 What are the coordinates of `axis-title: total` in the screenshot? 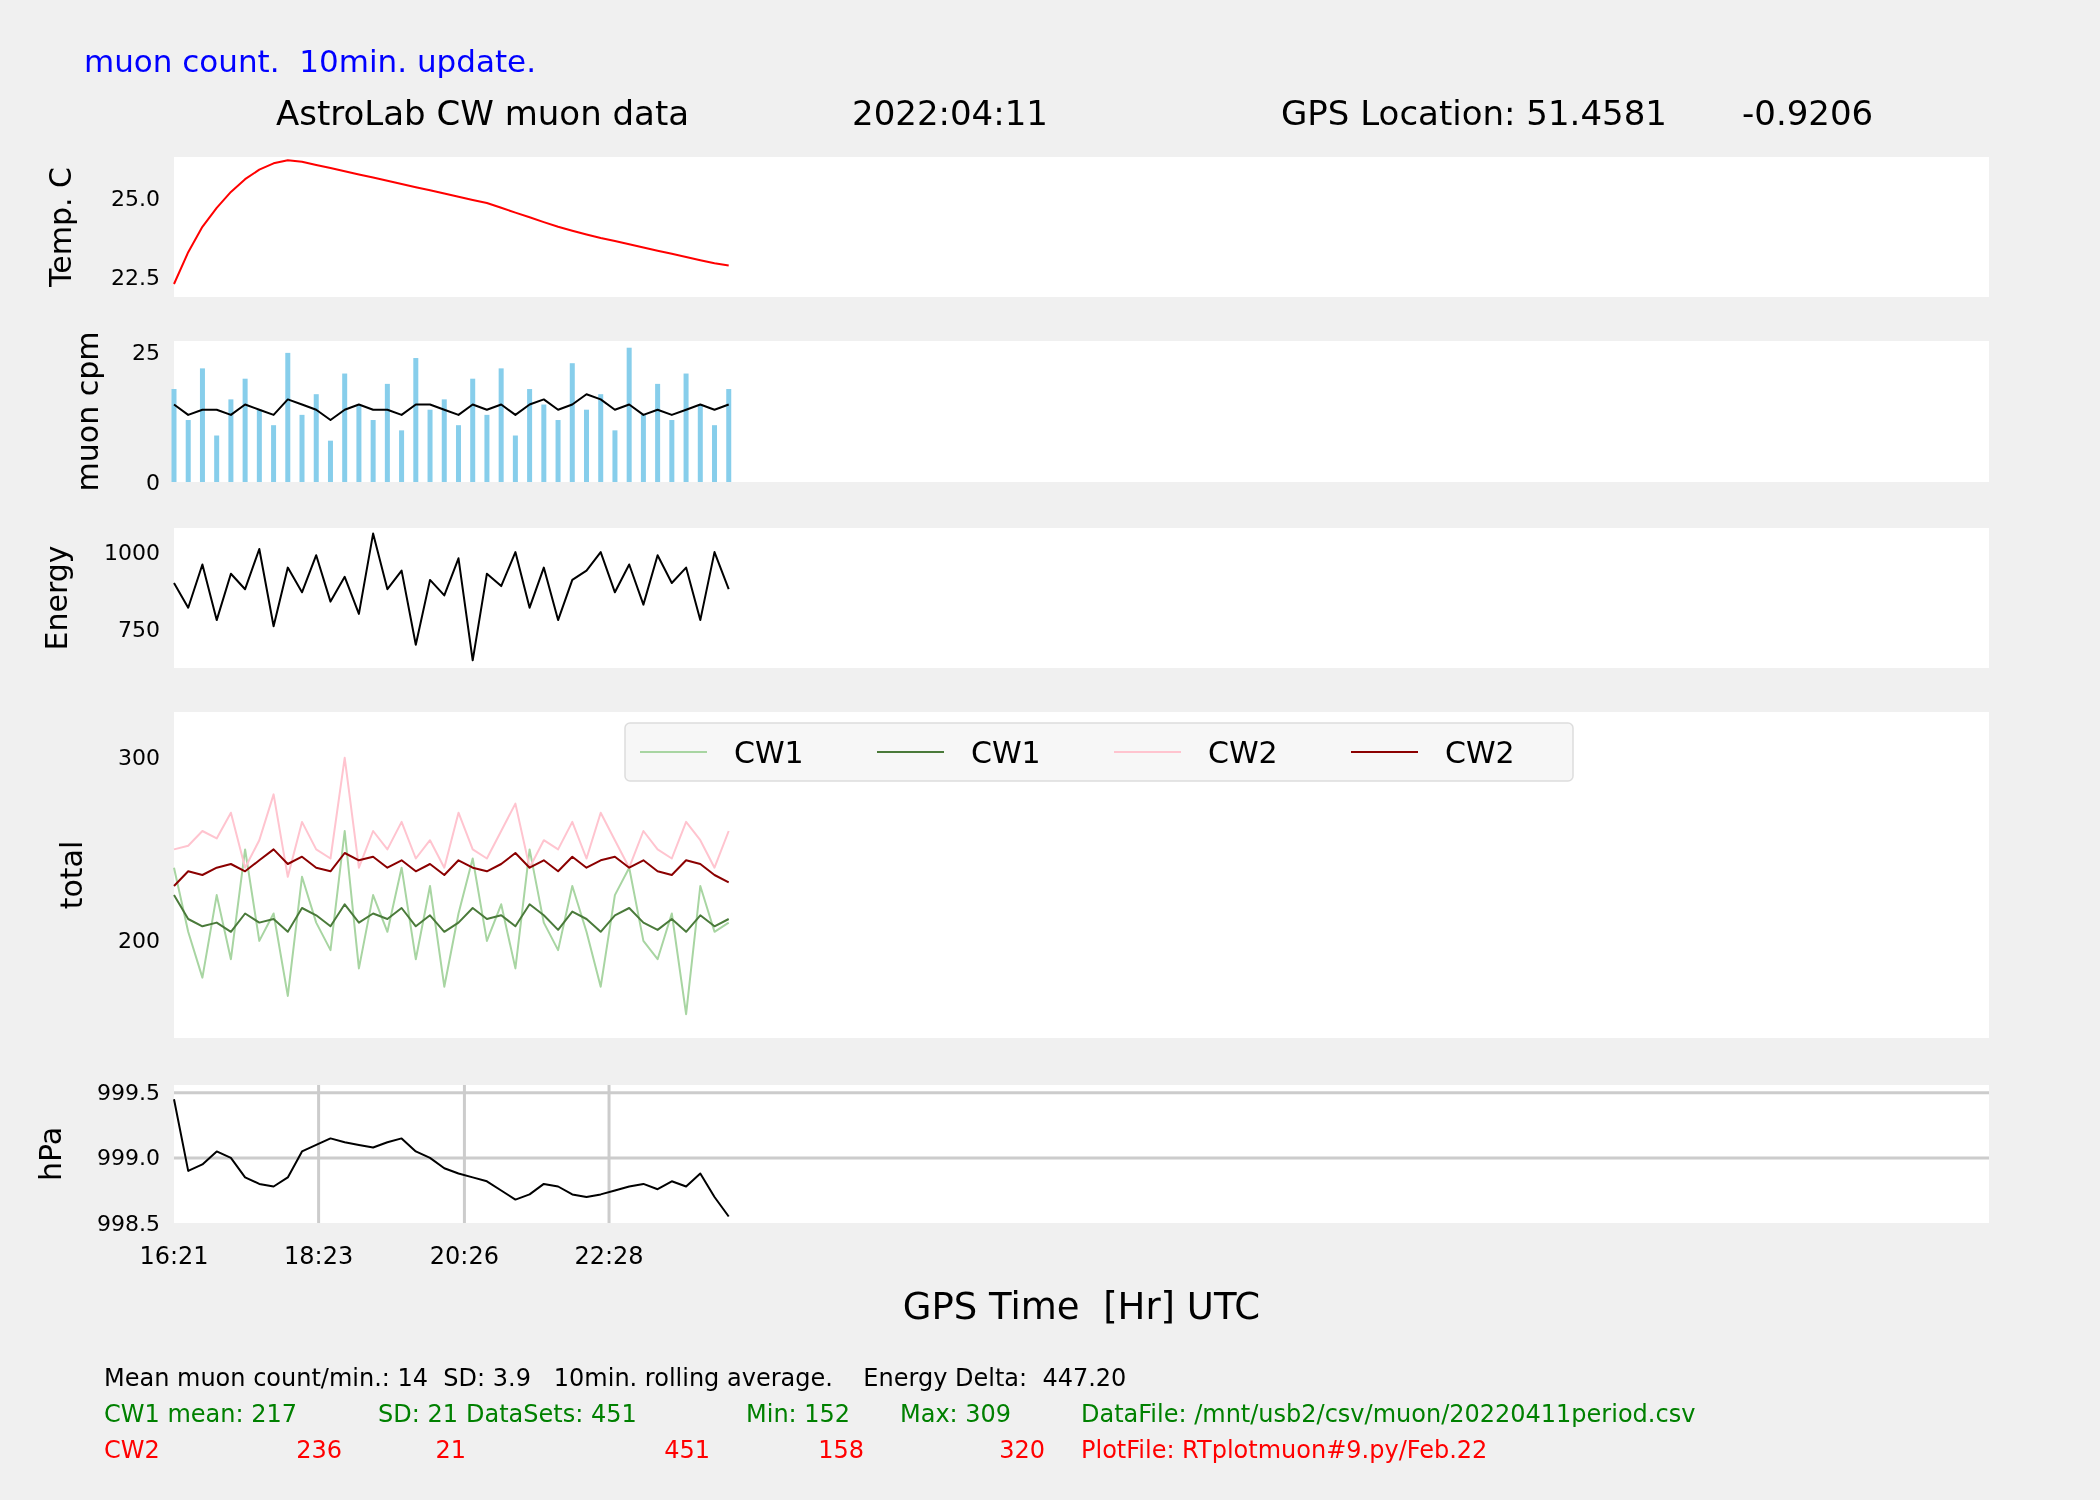 It's located at (71, 875).